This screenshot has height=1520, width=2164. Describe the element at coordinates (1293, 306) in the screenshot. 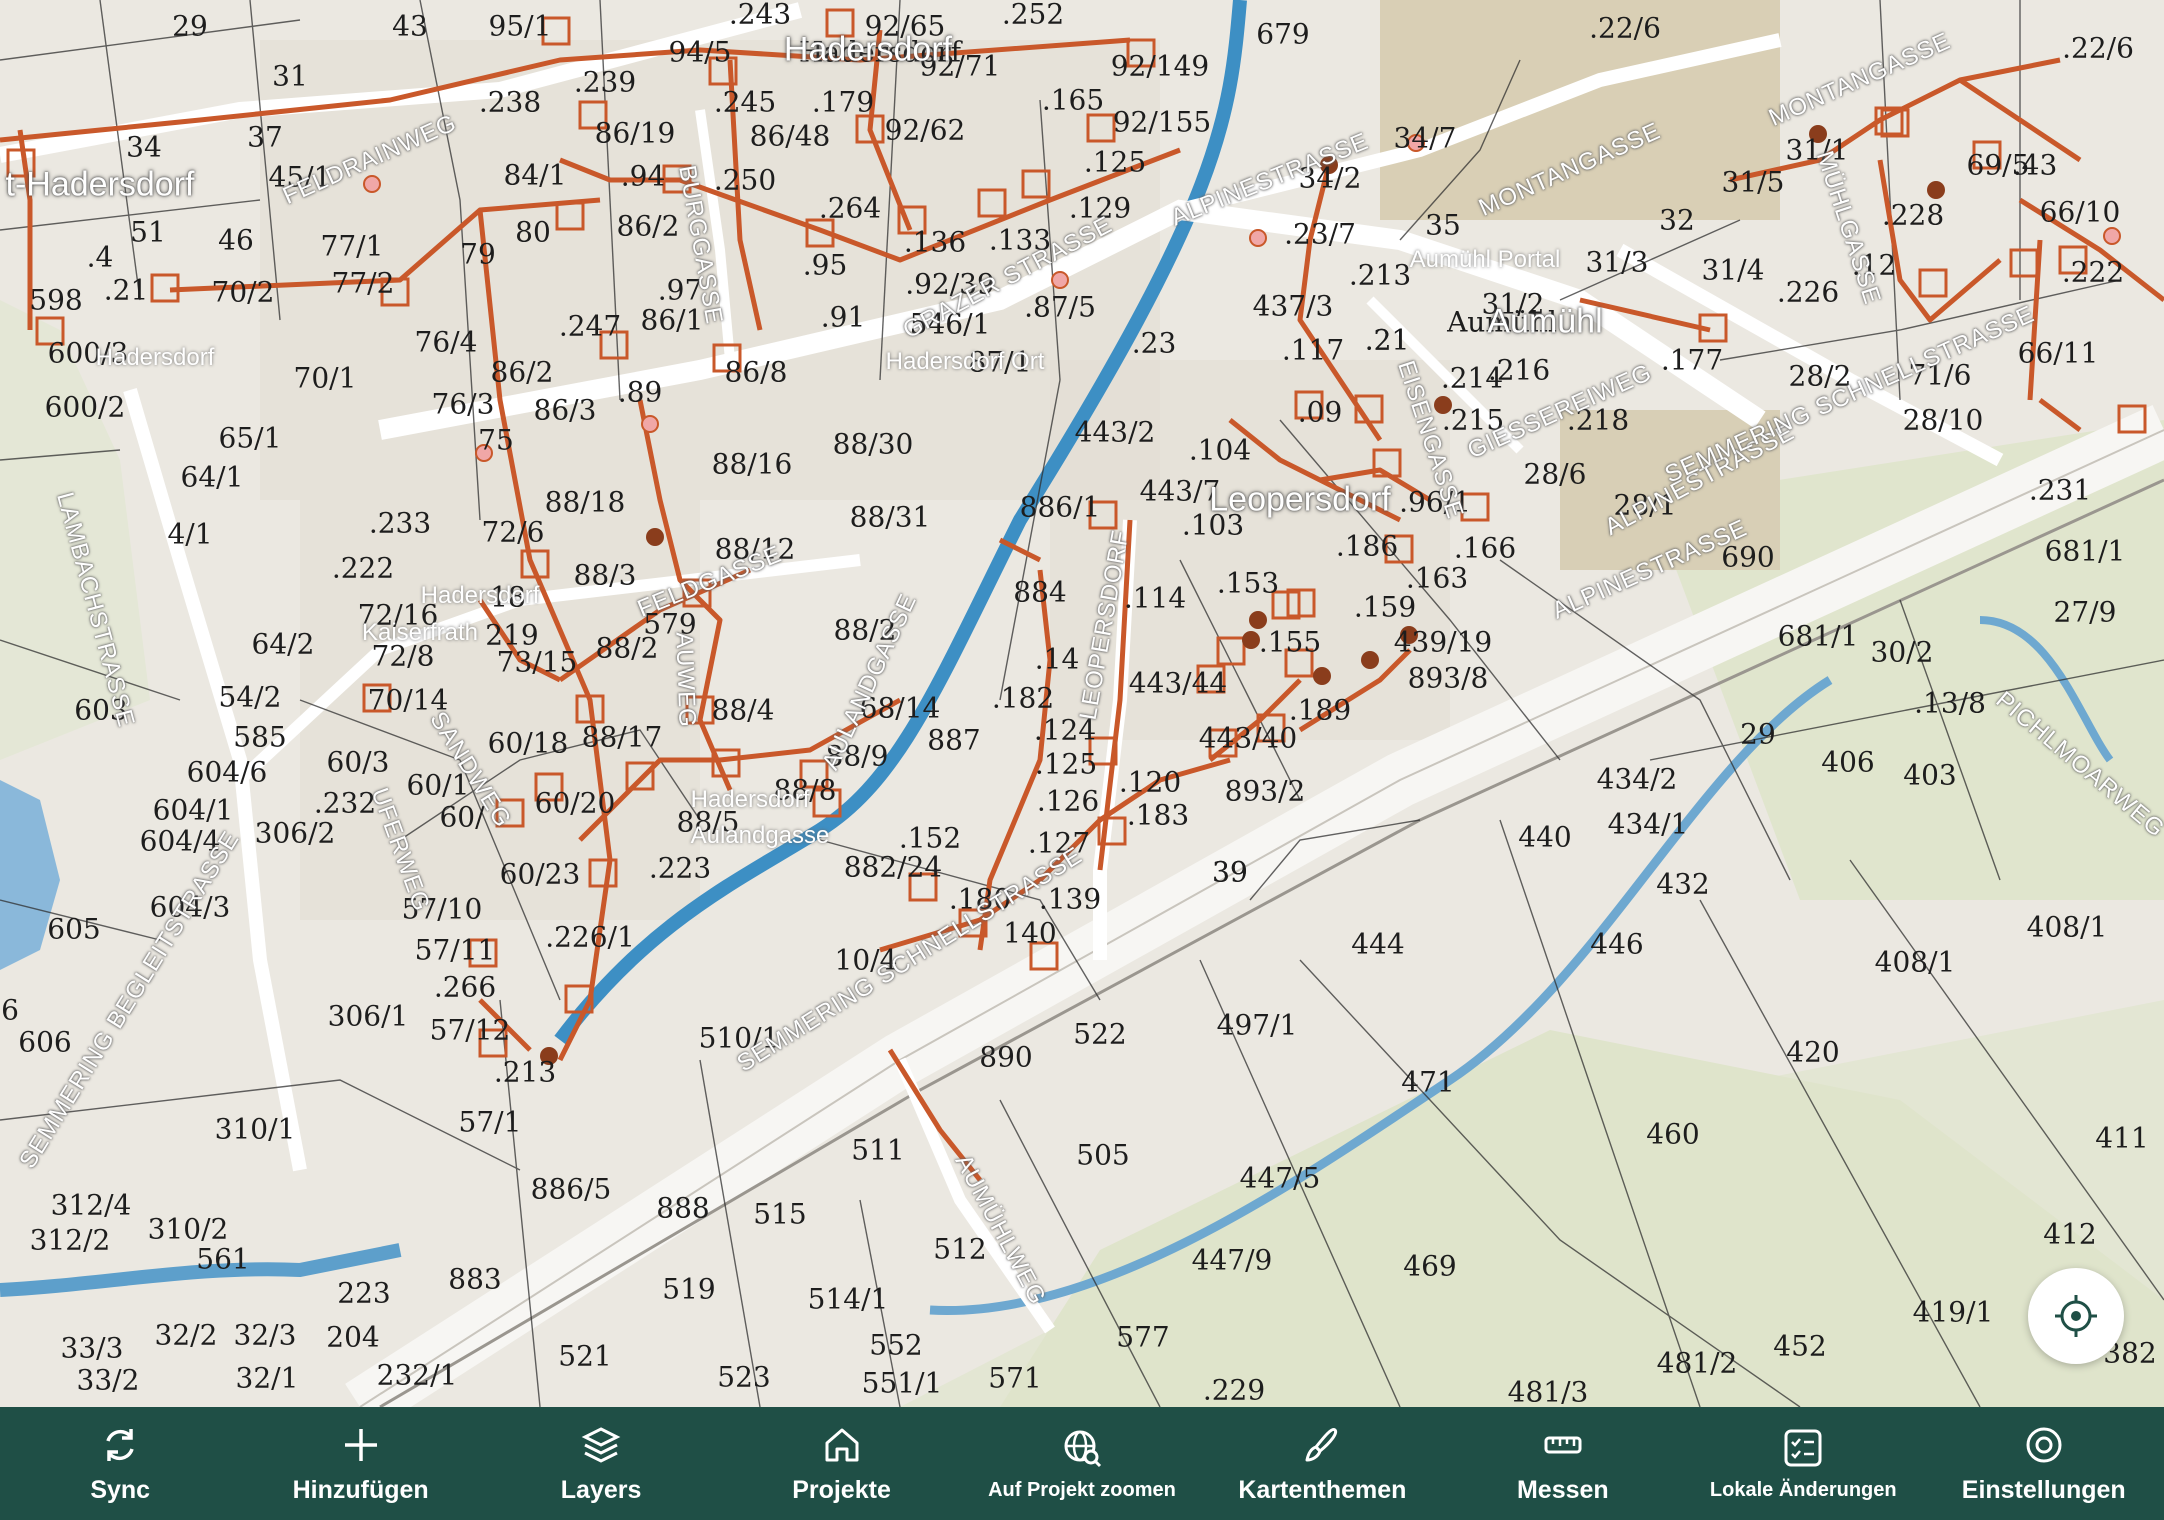

I see `parcel-label: 437/3` at that location.